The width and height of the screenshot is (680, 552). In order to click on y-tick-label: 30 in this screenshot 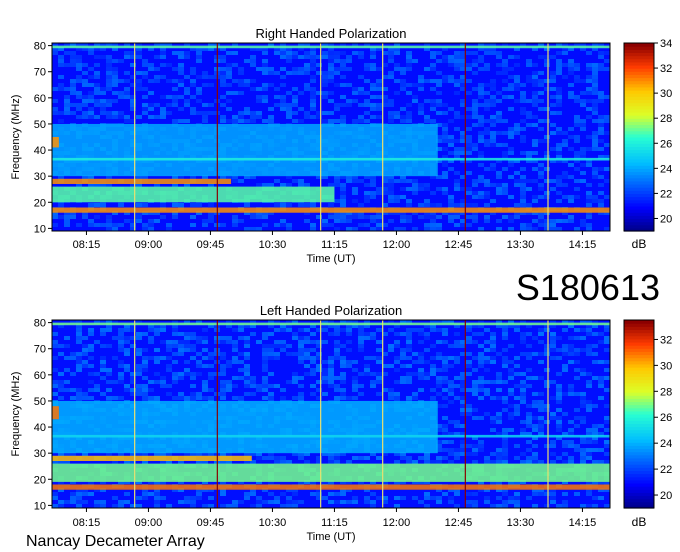, I will do `click(40, 454)`.